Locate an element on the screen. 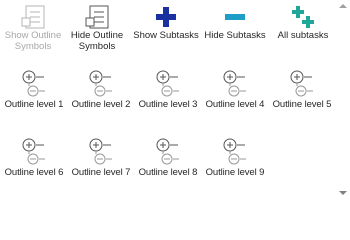 The width and height of the screenshot is (350, 240). show-subtasks-button: Show Subtasks is located at coordinates (166, 22).